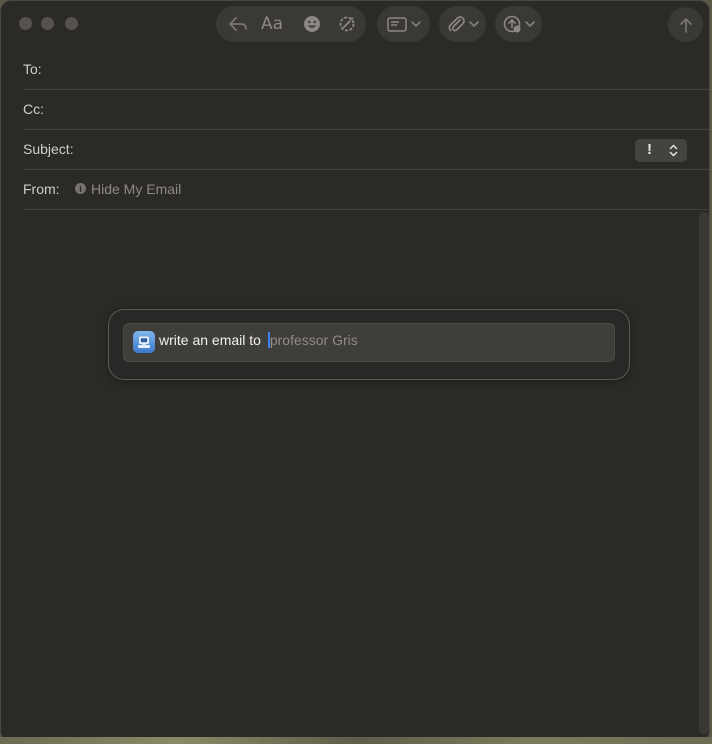 This screenshot has height=744, width=712. I want to click on prompt-panel: write an email to professor Gris, so click(369, 344).